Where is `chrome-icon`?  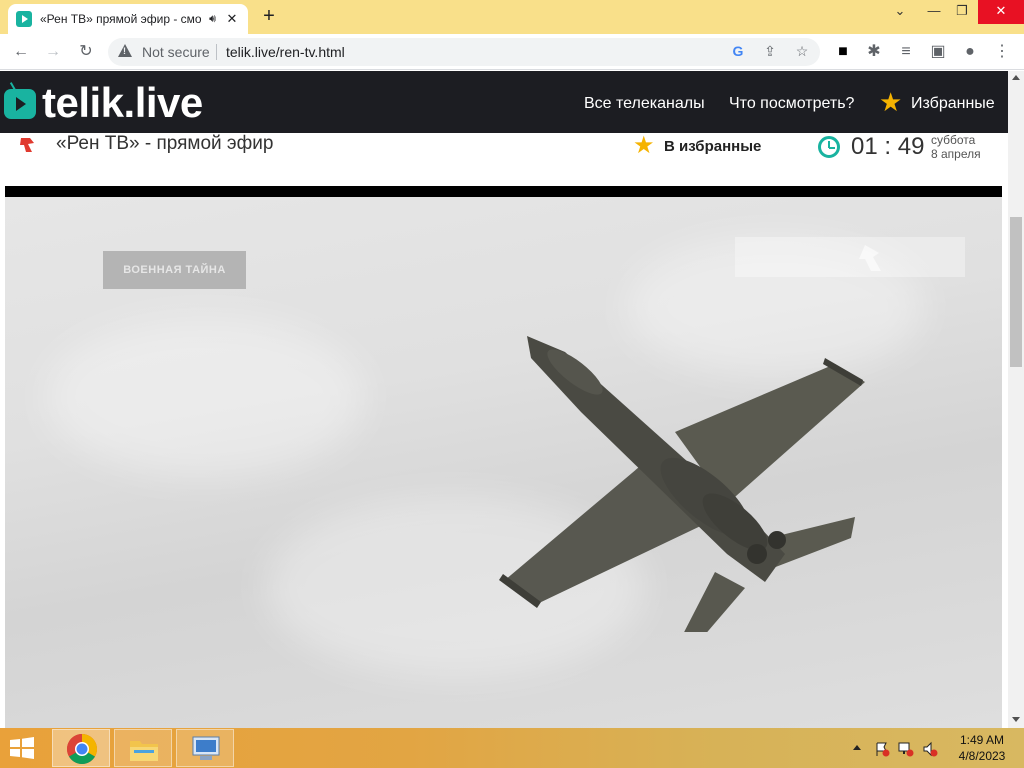
chrome-icon is located at coordinates (82, 749).